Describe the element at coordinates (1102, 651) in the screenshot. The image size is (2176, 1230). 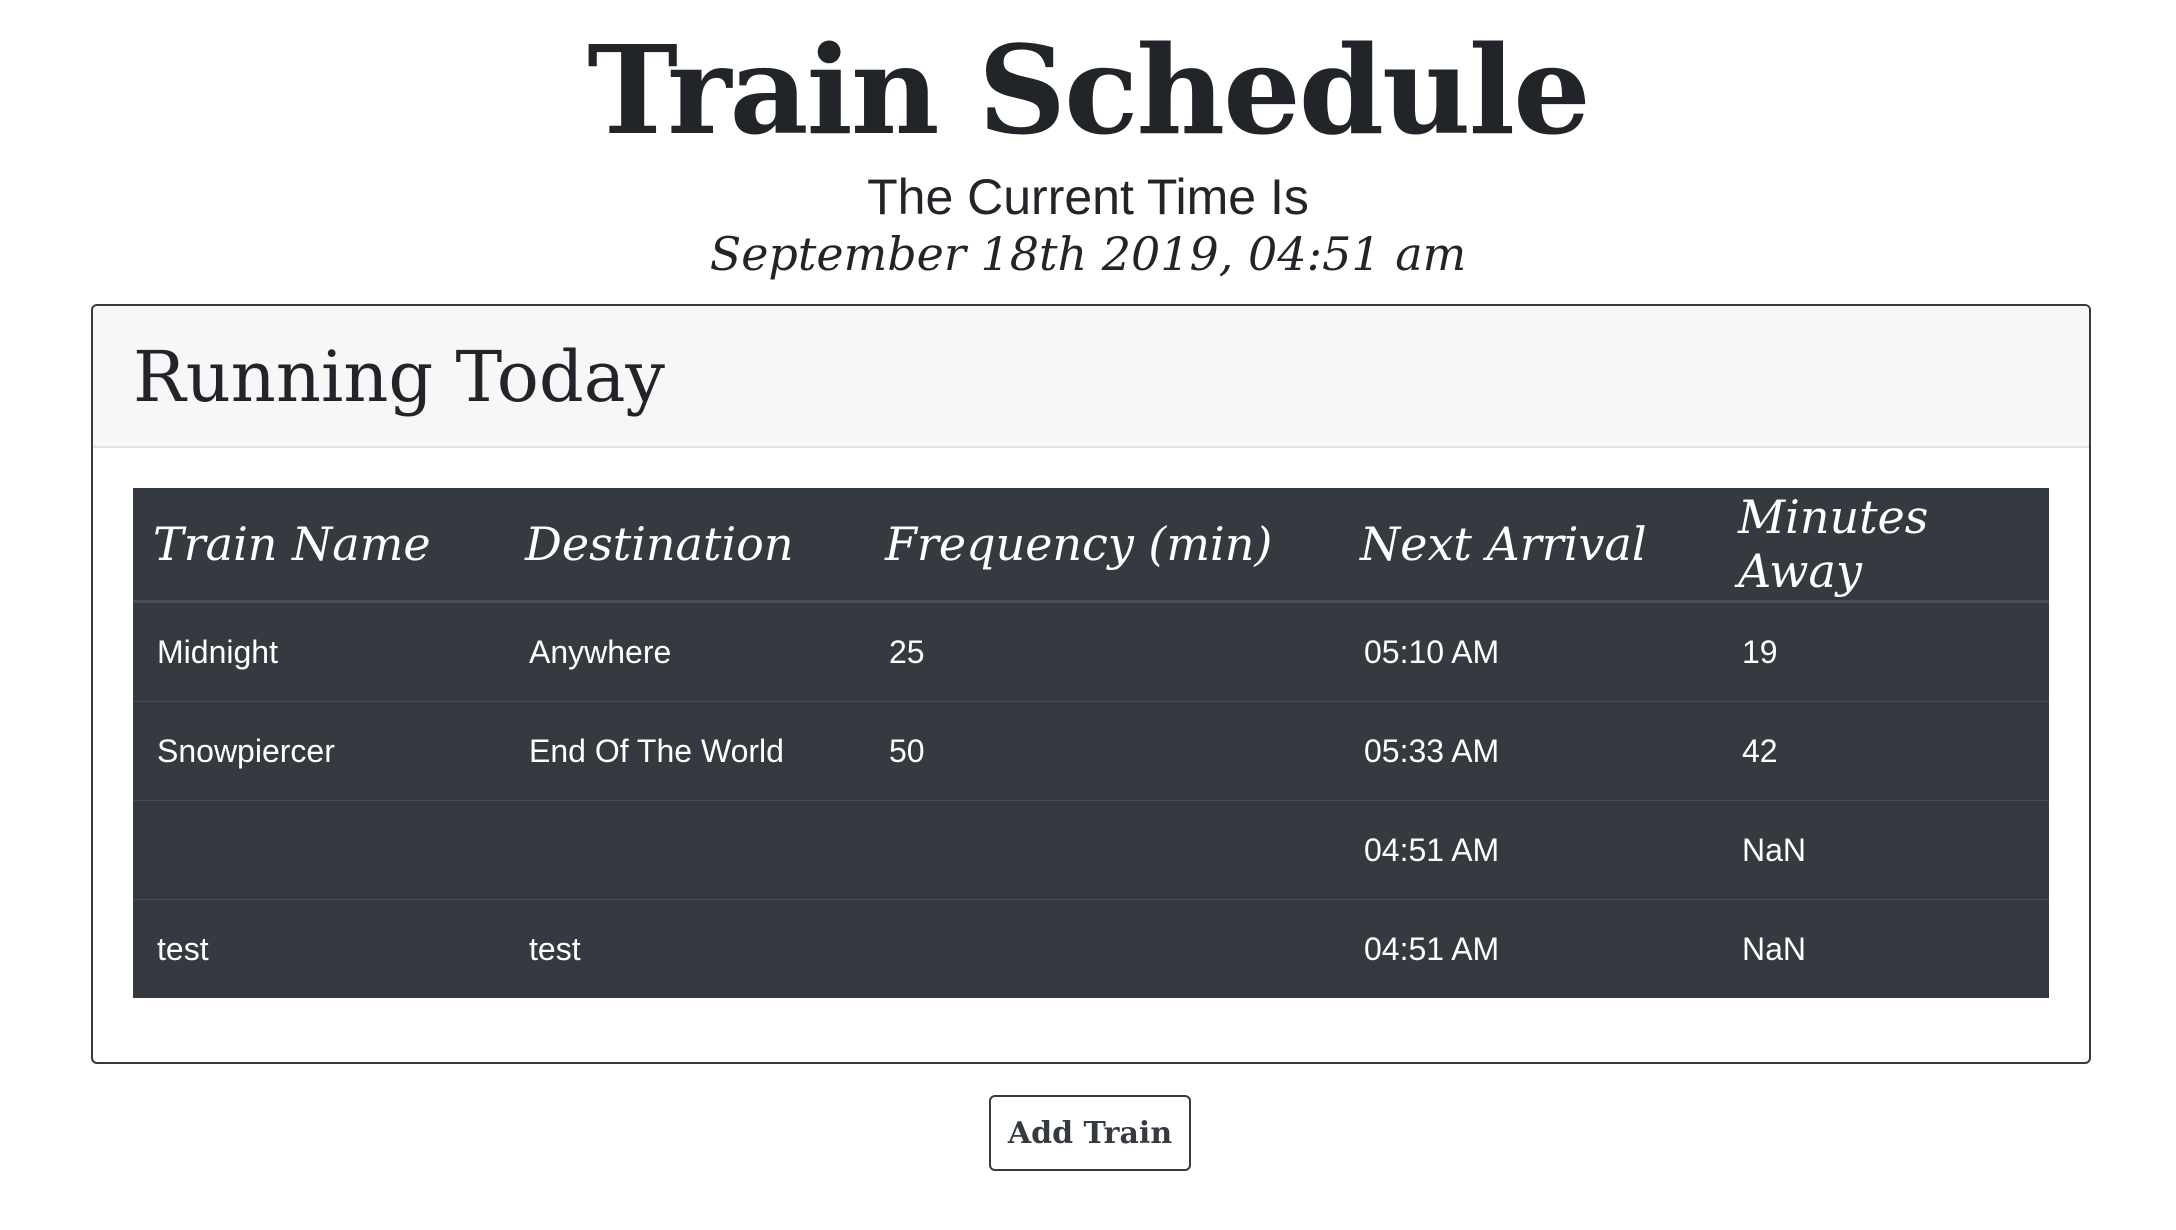
I see `cell-frequency: 25` at that location.